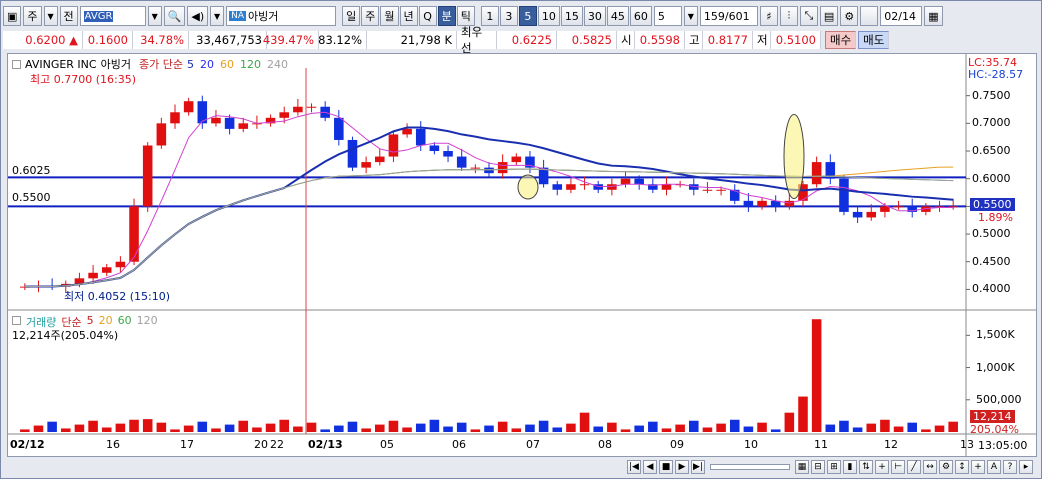 Image resolution: width=1042 pixels, height=479 pixels. What do you see at coordinates (508, 16) in the screenshot?
I see `interval-tab: 3` at bounding box center [508, 16].